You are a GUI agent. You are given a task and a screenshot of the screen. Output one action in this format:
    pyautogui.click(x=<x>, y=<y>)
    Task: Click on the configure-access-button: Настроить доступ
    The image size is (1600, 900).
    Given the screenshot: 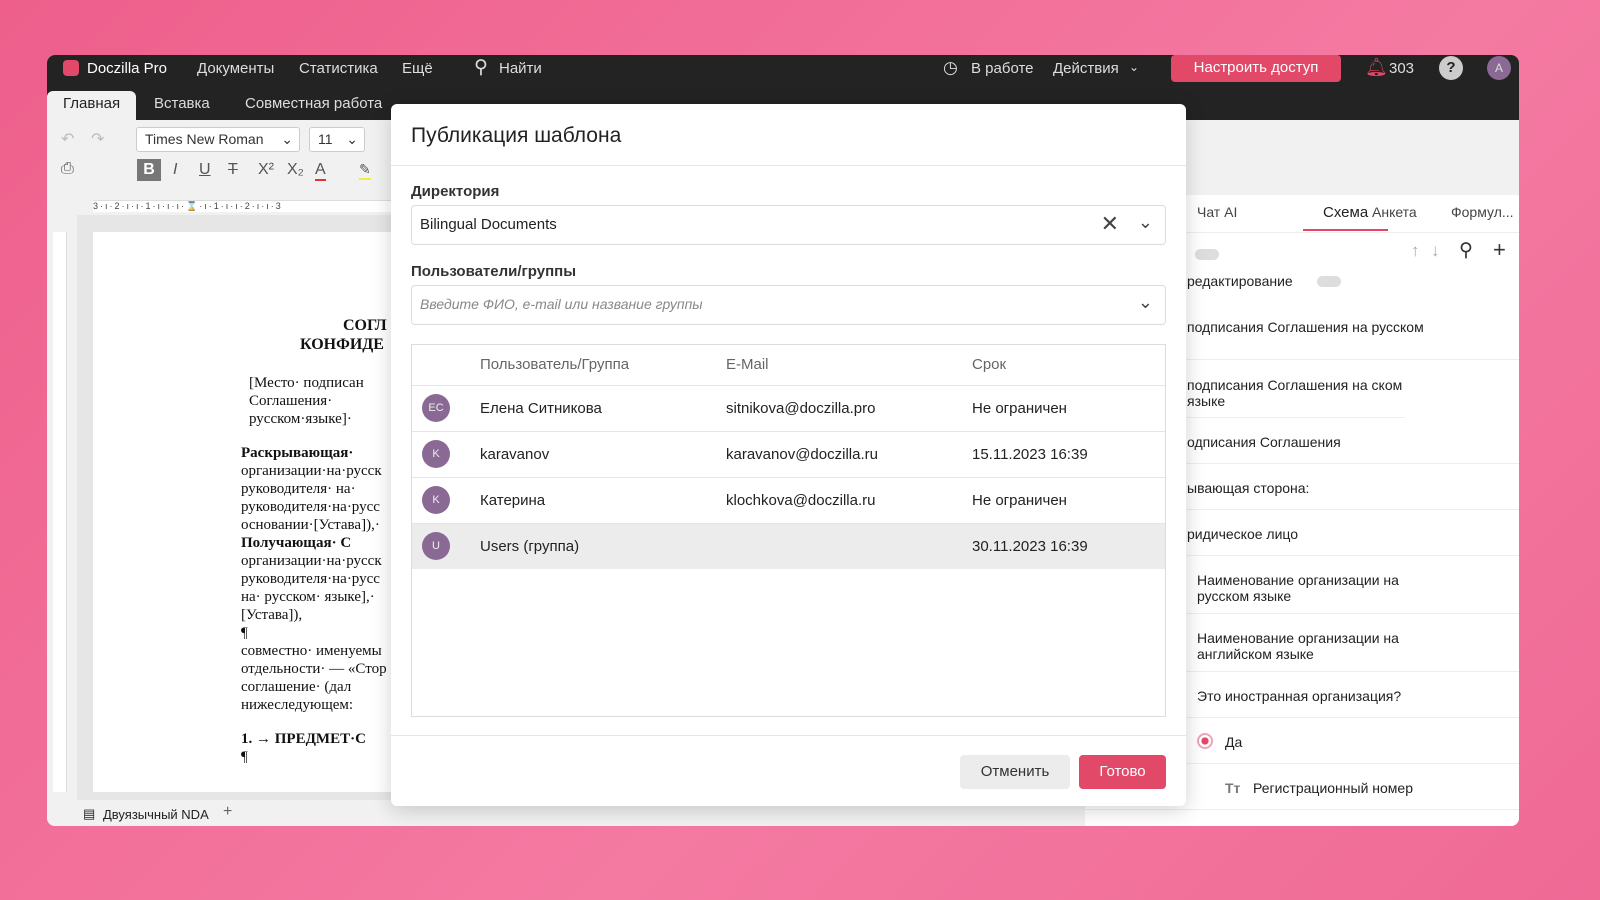 What is the action you would take?
    pyautogui.click(x=1256, y=68)
    